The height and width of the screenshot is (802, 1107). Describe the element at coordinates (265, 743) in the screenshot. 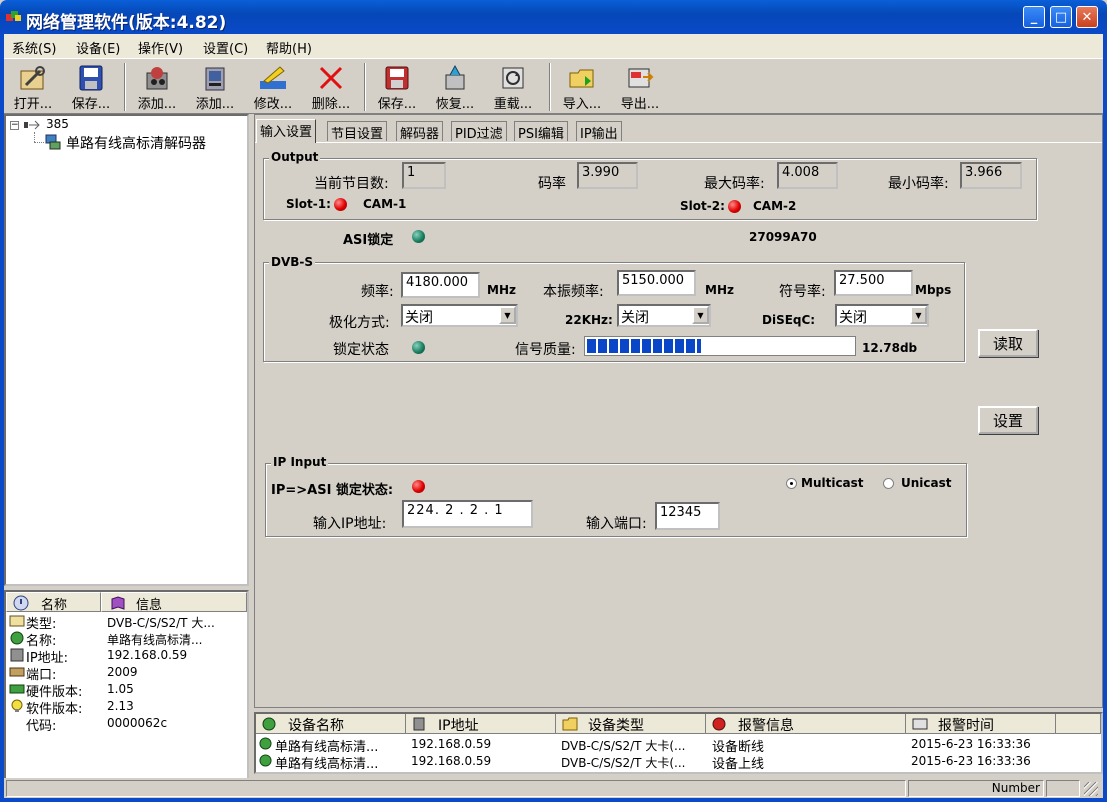

I see `device-status-icon` at that location.